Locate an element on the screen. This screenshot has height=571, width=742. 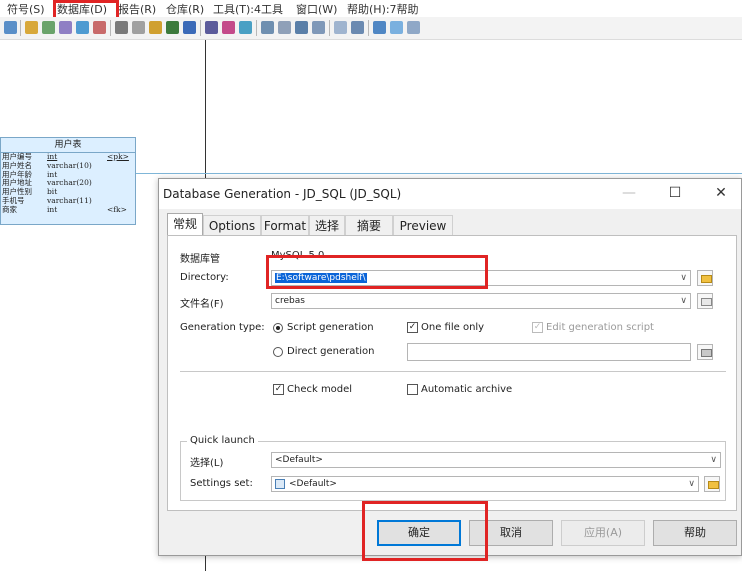
menu-repository: 仓库(R) is located at coordinates (185, 9).